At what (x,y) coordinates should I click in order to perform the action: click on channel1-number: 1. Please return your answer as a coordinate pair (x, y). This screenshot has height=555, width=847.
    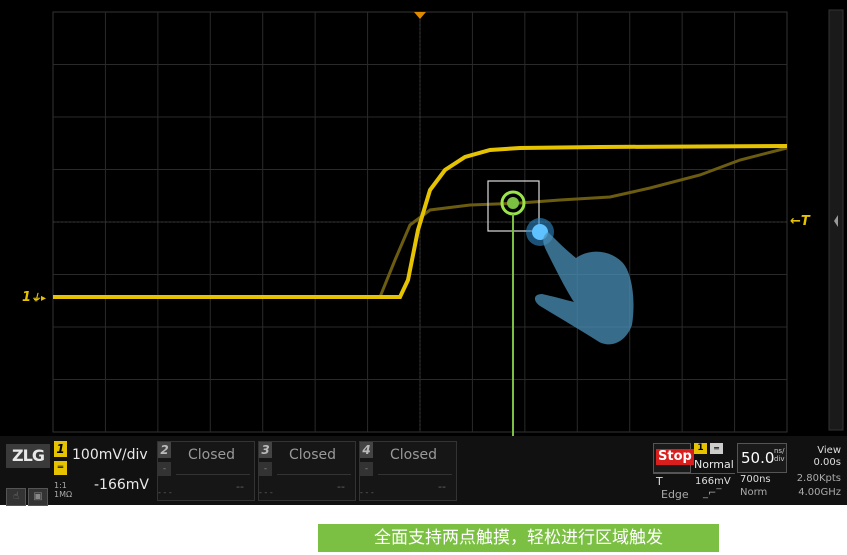
    Looking at the image, I should click on (60, 449).